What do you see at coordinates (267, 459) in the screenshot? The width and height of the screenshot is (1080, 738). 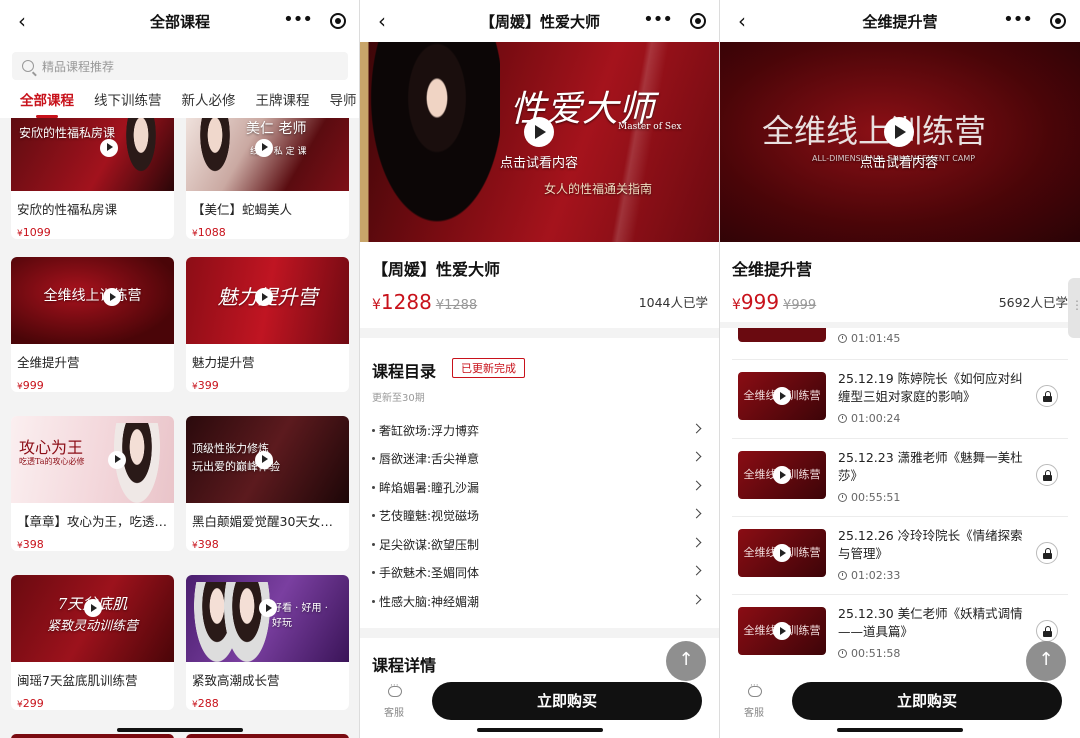 I see `course-thumbnail: 顶级性张力修炼 玩出爱的巅峰体验` at bounding box center [267, 459].